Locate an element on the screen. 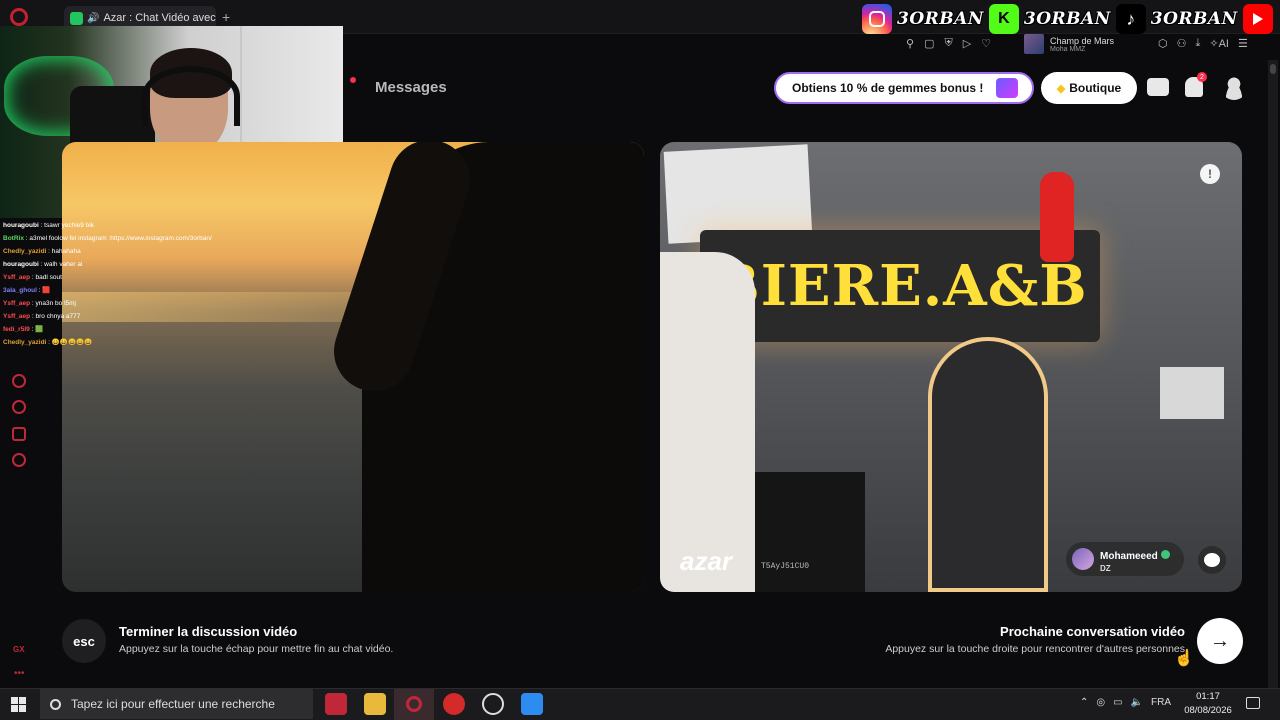 Image resolution: width=1280 pixels, height=720 pixels. chat-text: : walh vaher ai is located at coordinates (60, 264).